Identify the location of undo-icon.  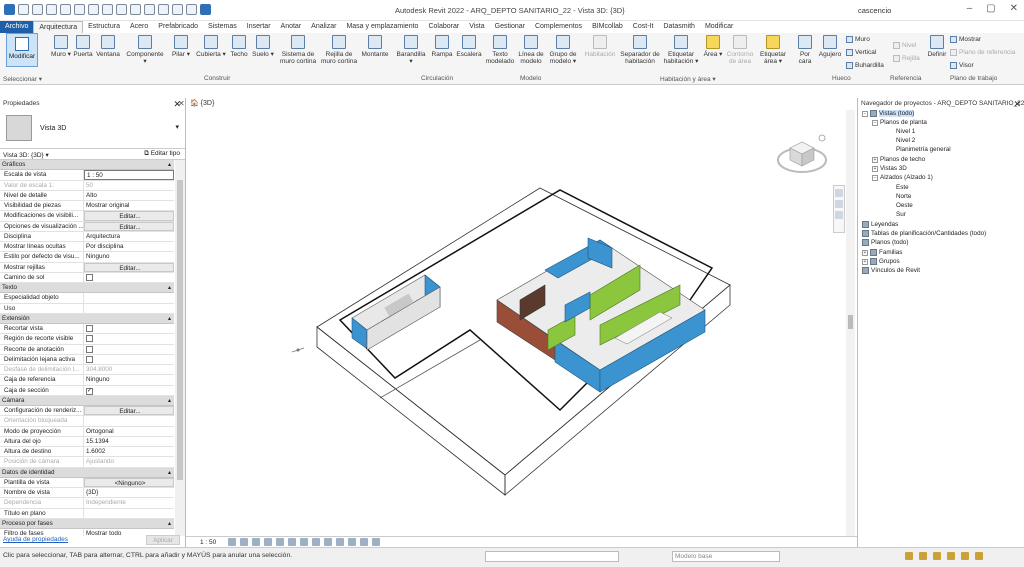
(65, 9).